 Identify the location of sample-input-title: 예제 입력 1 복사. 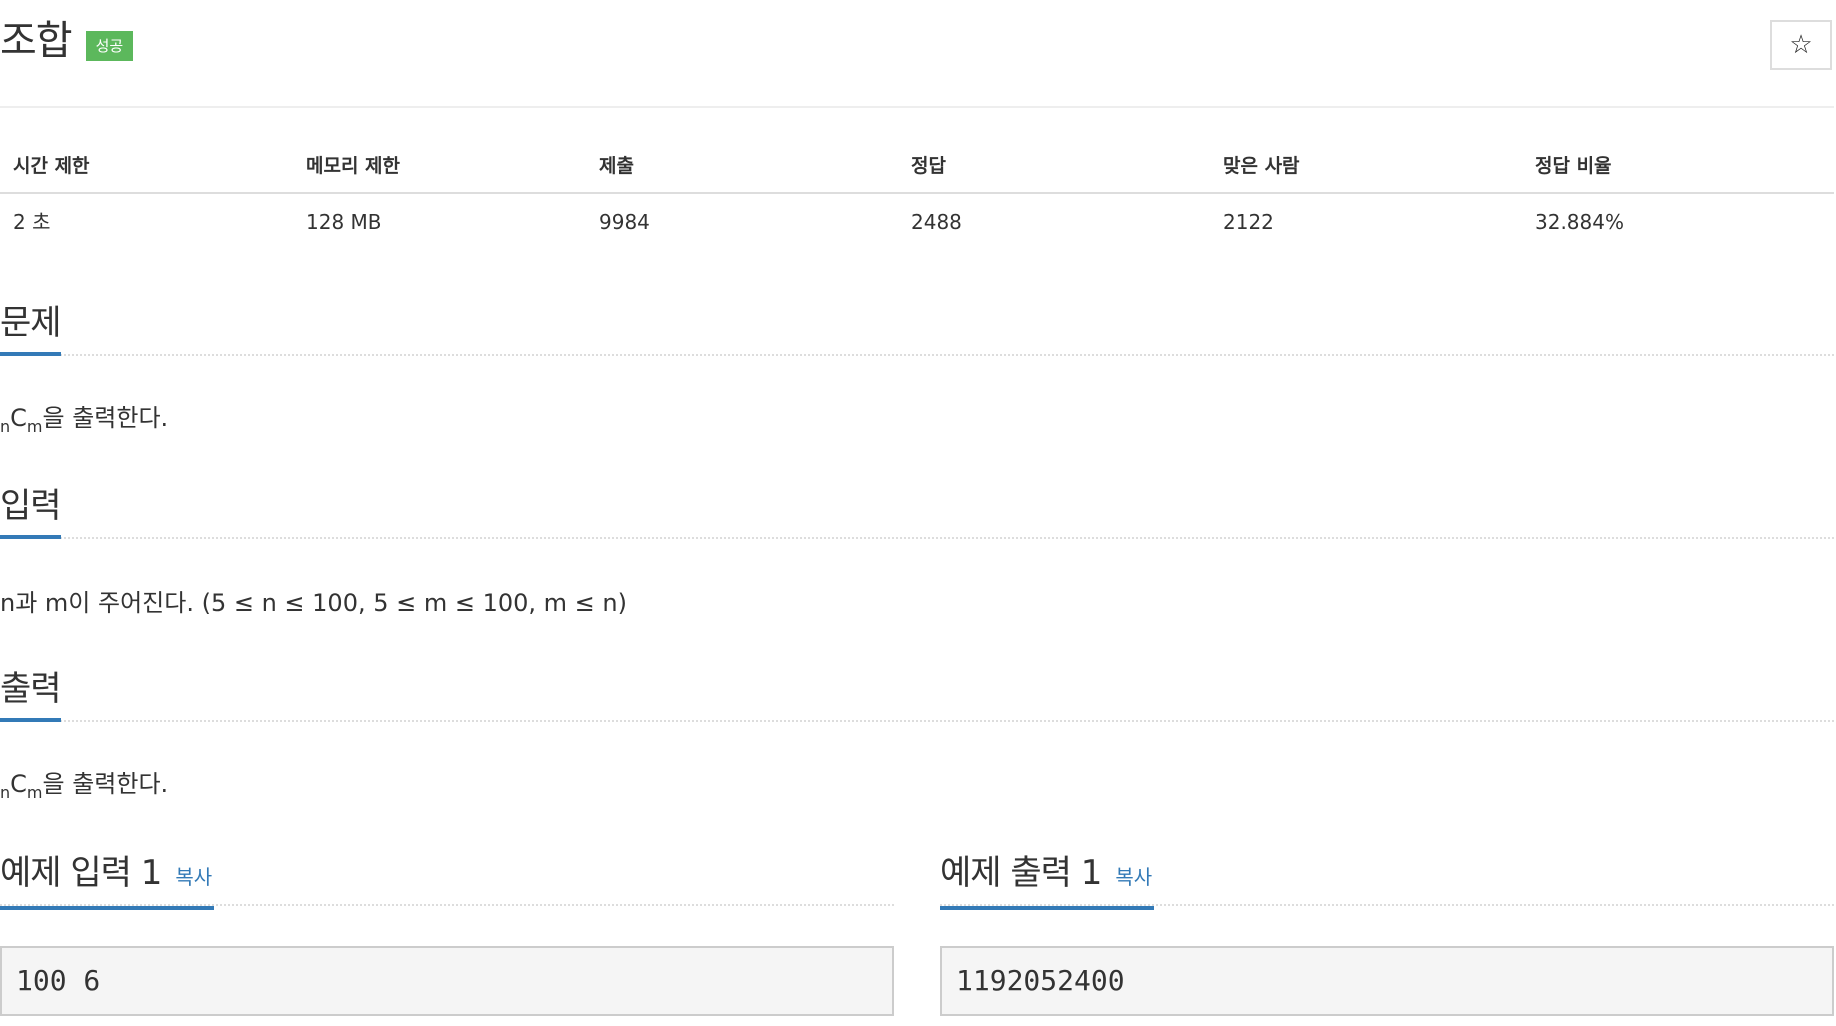
(107, 879).